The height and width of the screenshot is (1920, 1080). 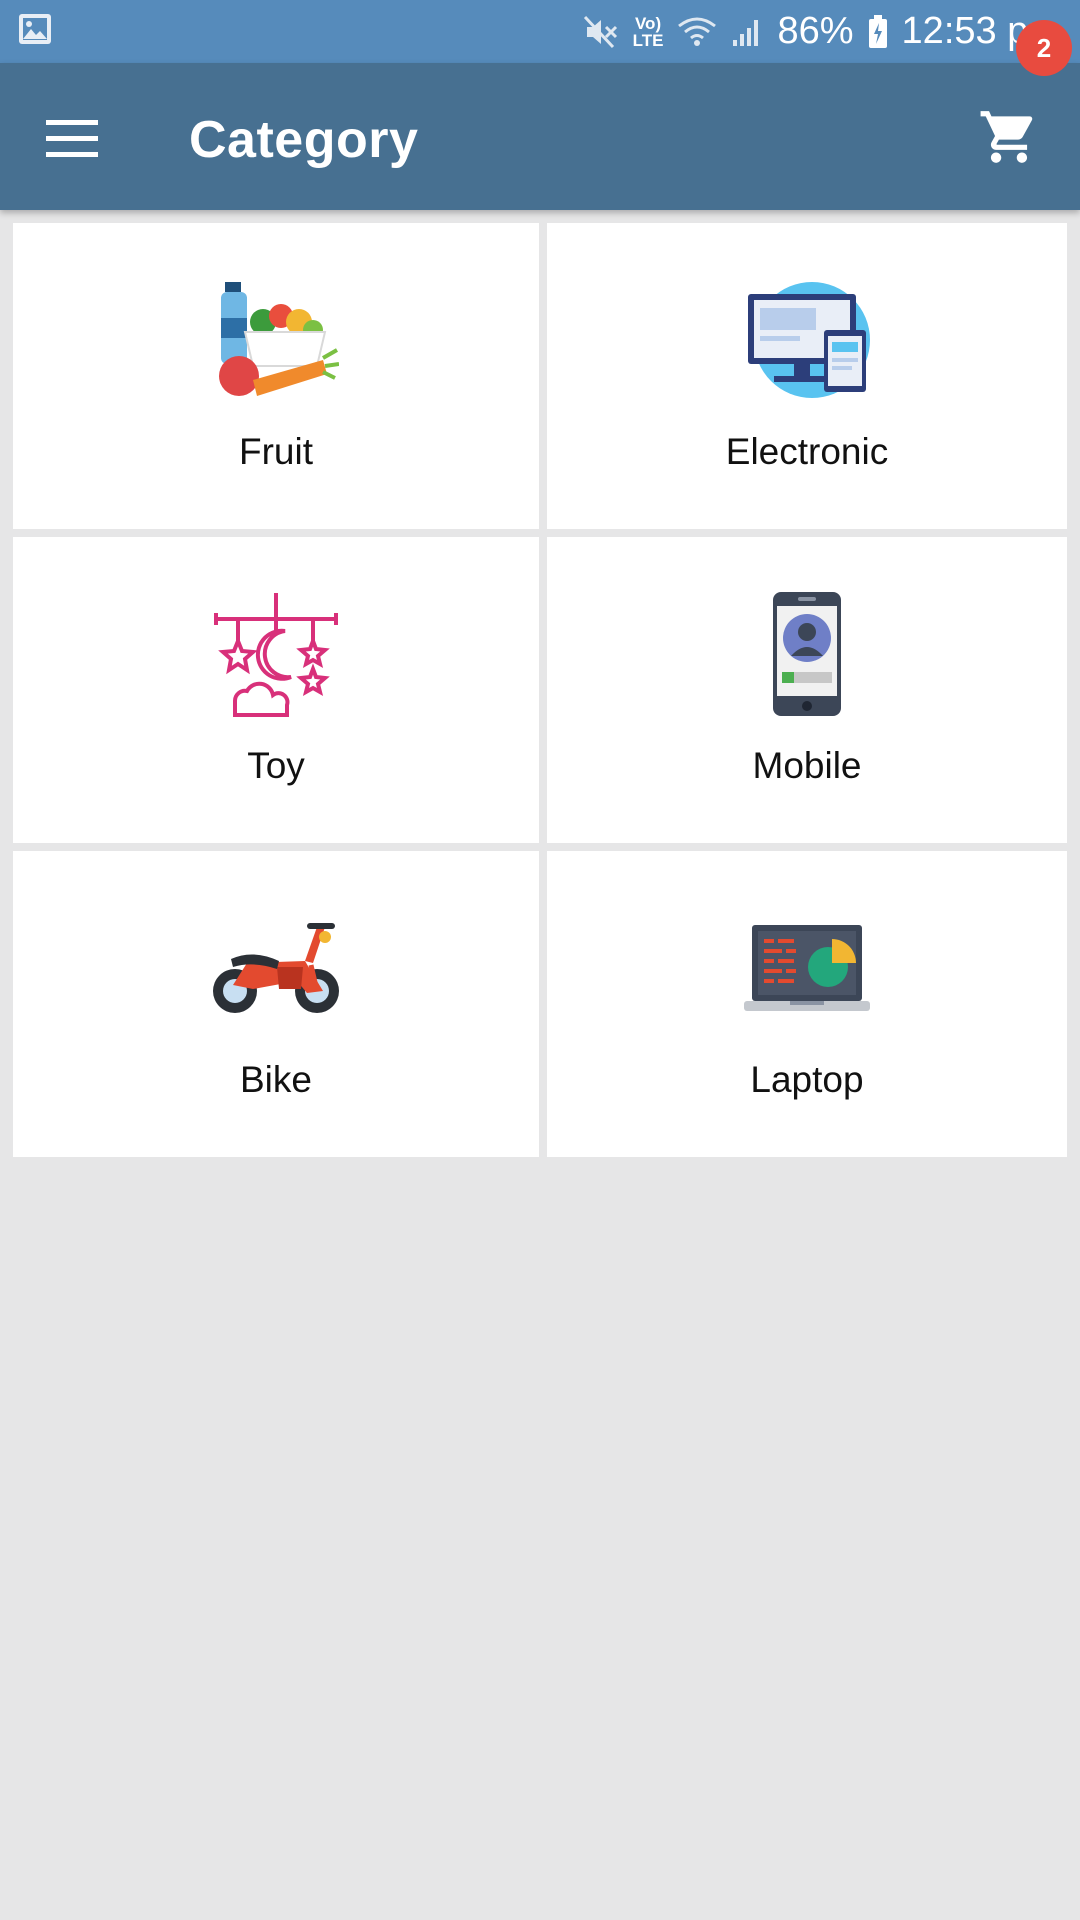 What do you see at coordinates (1006, 137) in the screenshot?
I see `shopping-cart-icon` at bounding box center [1006, 137].